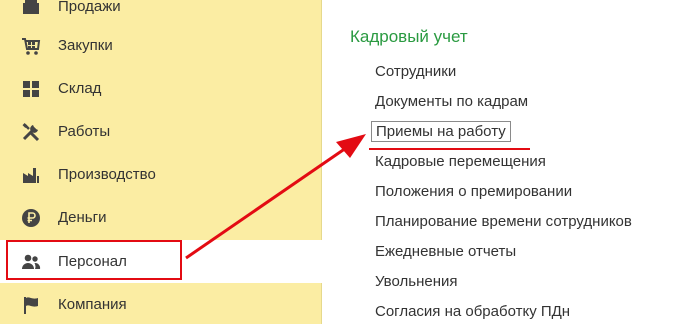  Describe the element at coordinates (441, 131) in the screenshot. I see `link-hirings: Приемы на работу` at that location.